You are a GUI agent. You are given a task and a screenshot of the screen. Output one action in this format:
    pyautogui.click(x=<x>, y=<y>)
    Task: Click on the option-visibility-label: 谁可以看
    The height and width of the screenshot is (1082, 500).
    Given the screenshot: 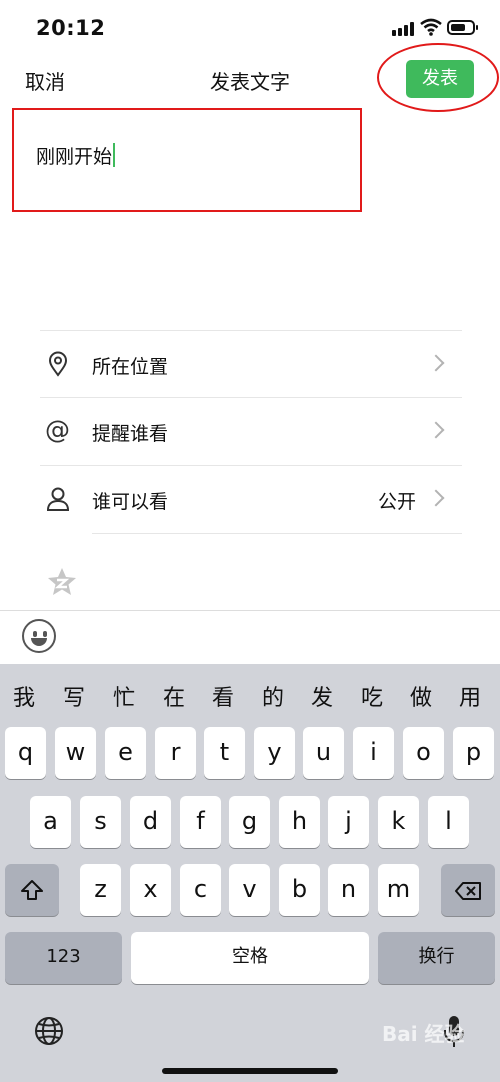 What is the action you would take?
    pyautogui.click(x=130, y=502)
    